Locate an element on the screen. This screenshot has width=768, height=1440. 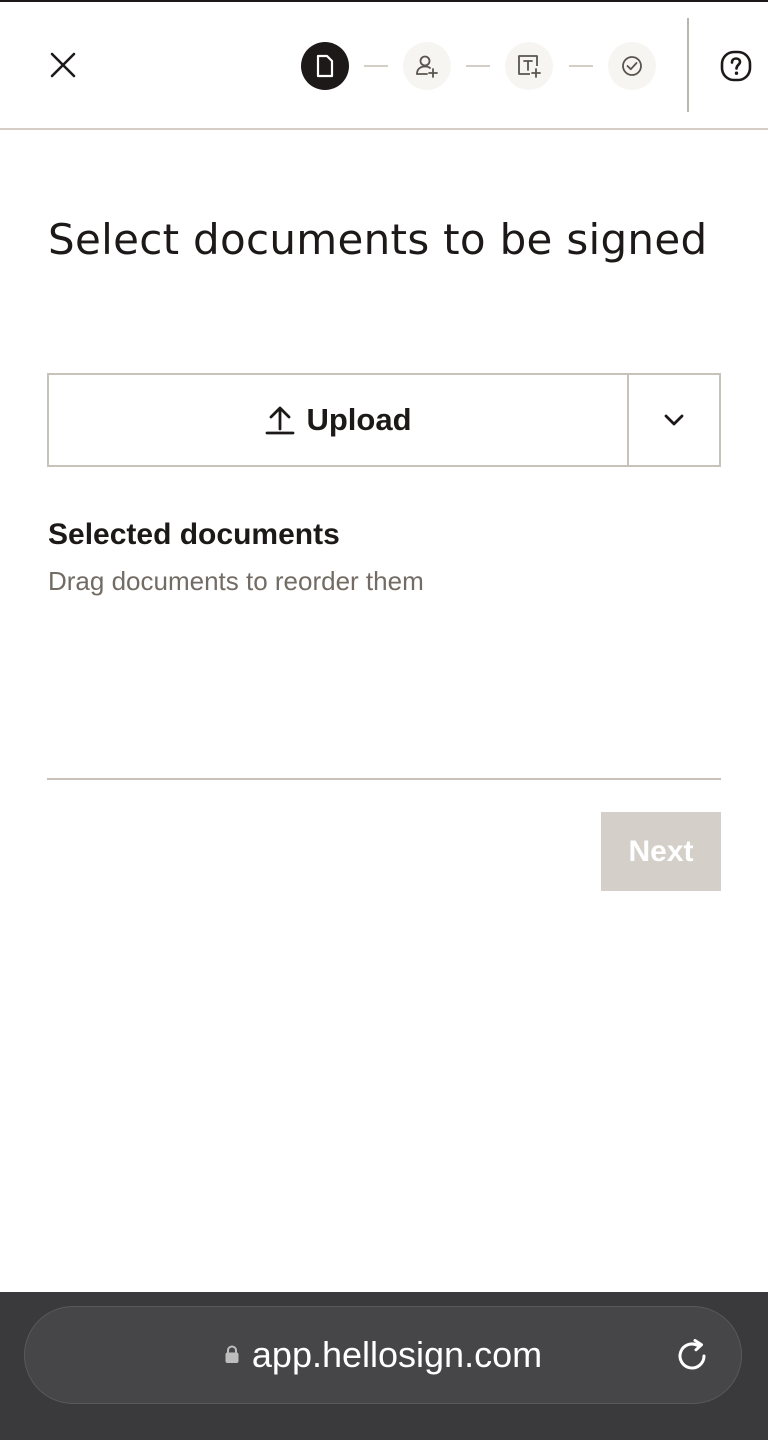
upload-button: Upload is located at coordinates (339, 420).